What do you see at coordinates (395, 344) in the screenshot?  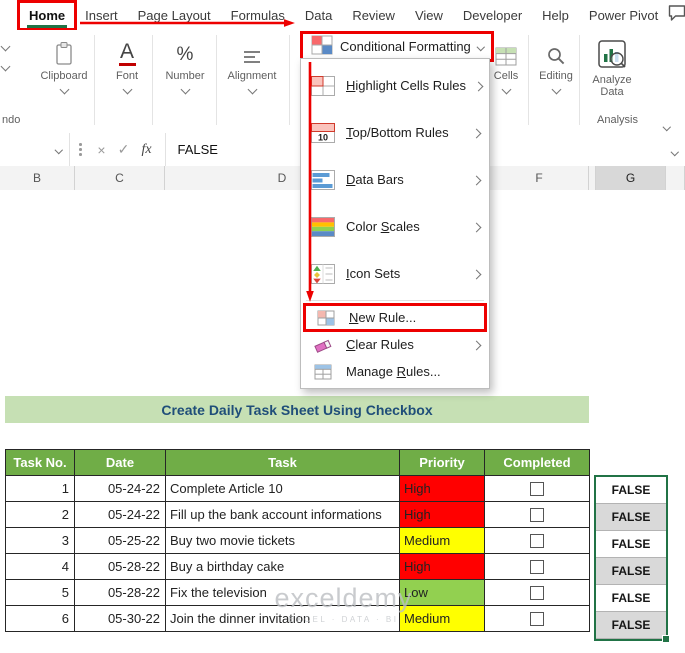 I see `menu-item-clear-rules: Clear Rules` at bounding box center [395, 344].